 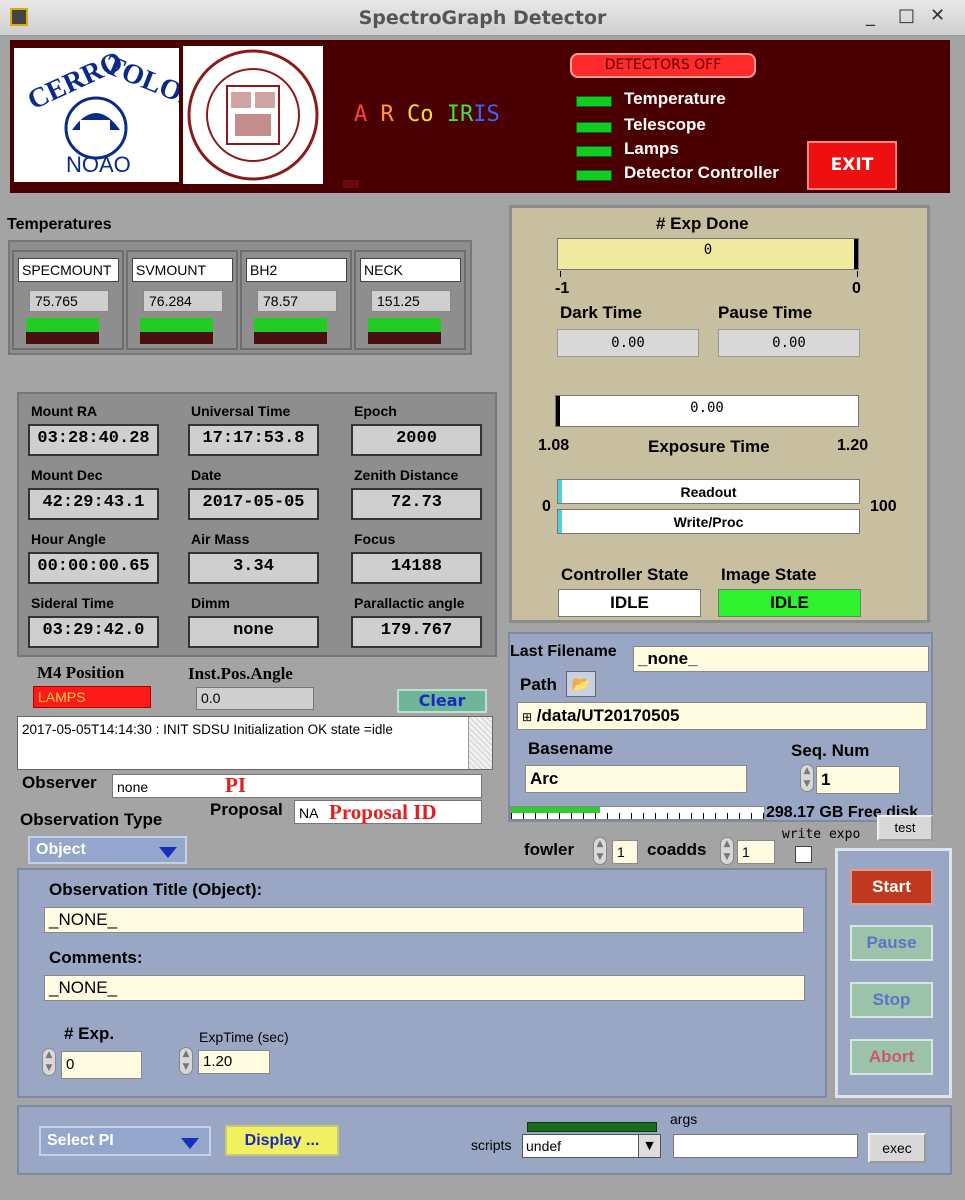 I want to click on temperature-led, so click(x=594, y=101).